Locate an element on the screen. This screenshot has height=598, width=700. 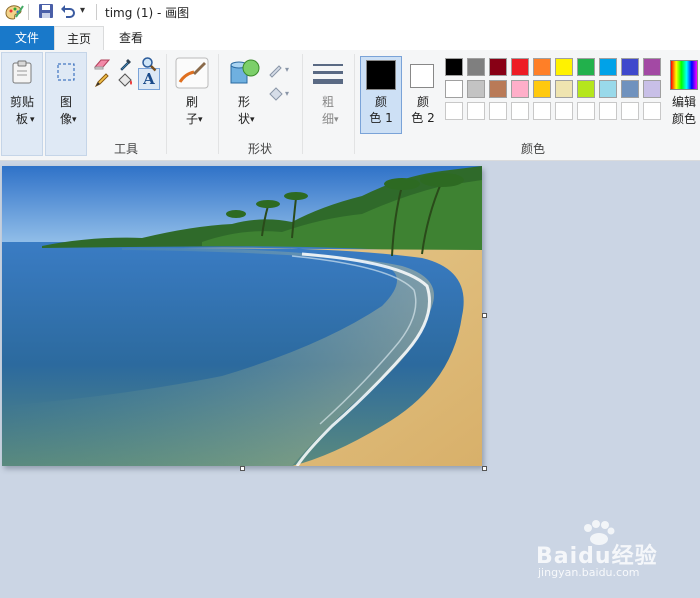
title-bar: ▾ timg (1) - 画图 is located at coordinates (350, 13).